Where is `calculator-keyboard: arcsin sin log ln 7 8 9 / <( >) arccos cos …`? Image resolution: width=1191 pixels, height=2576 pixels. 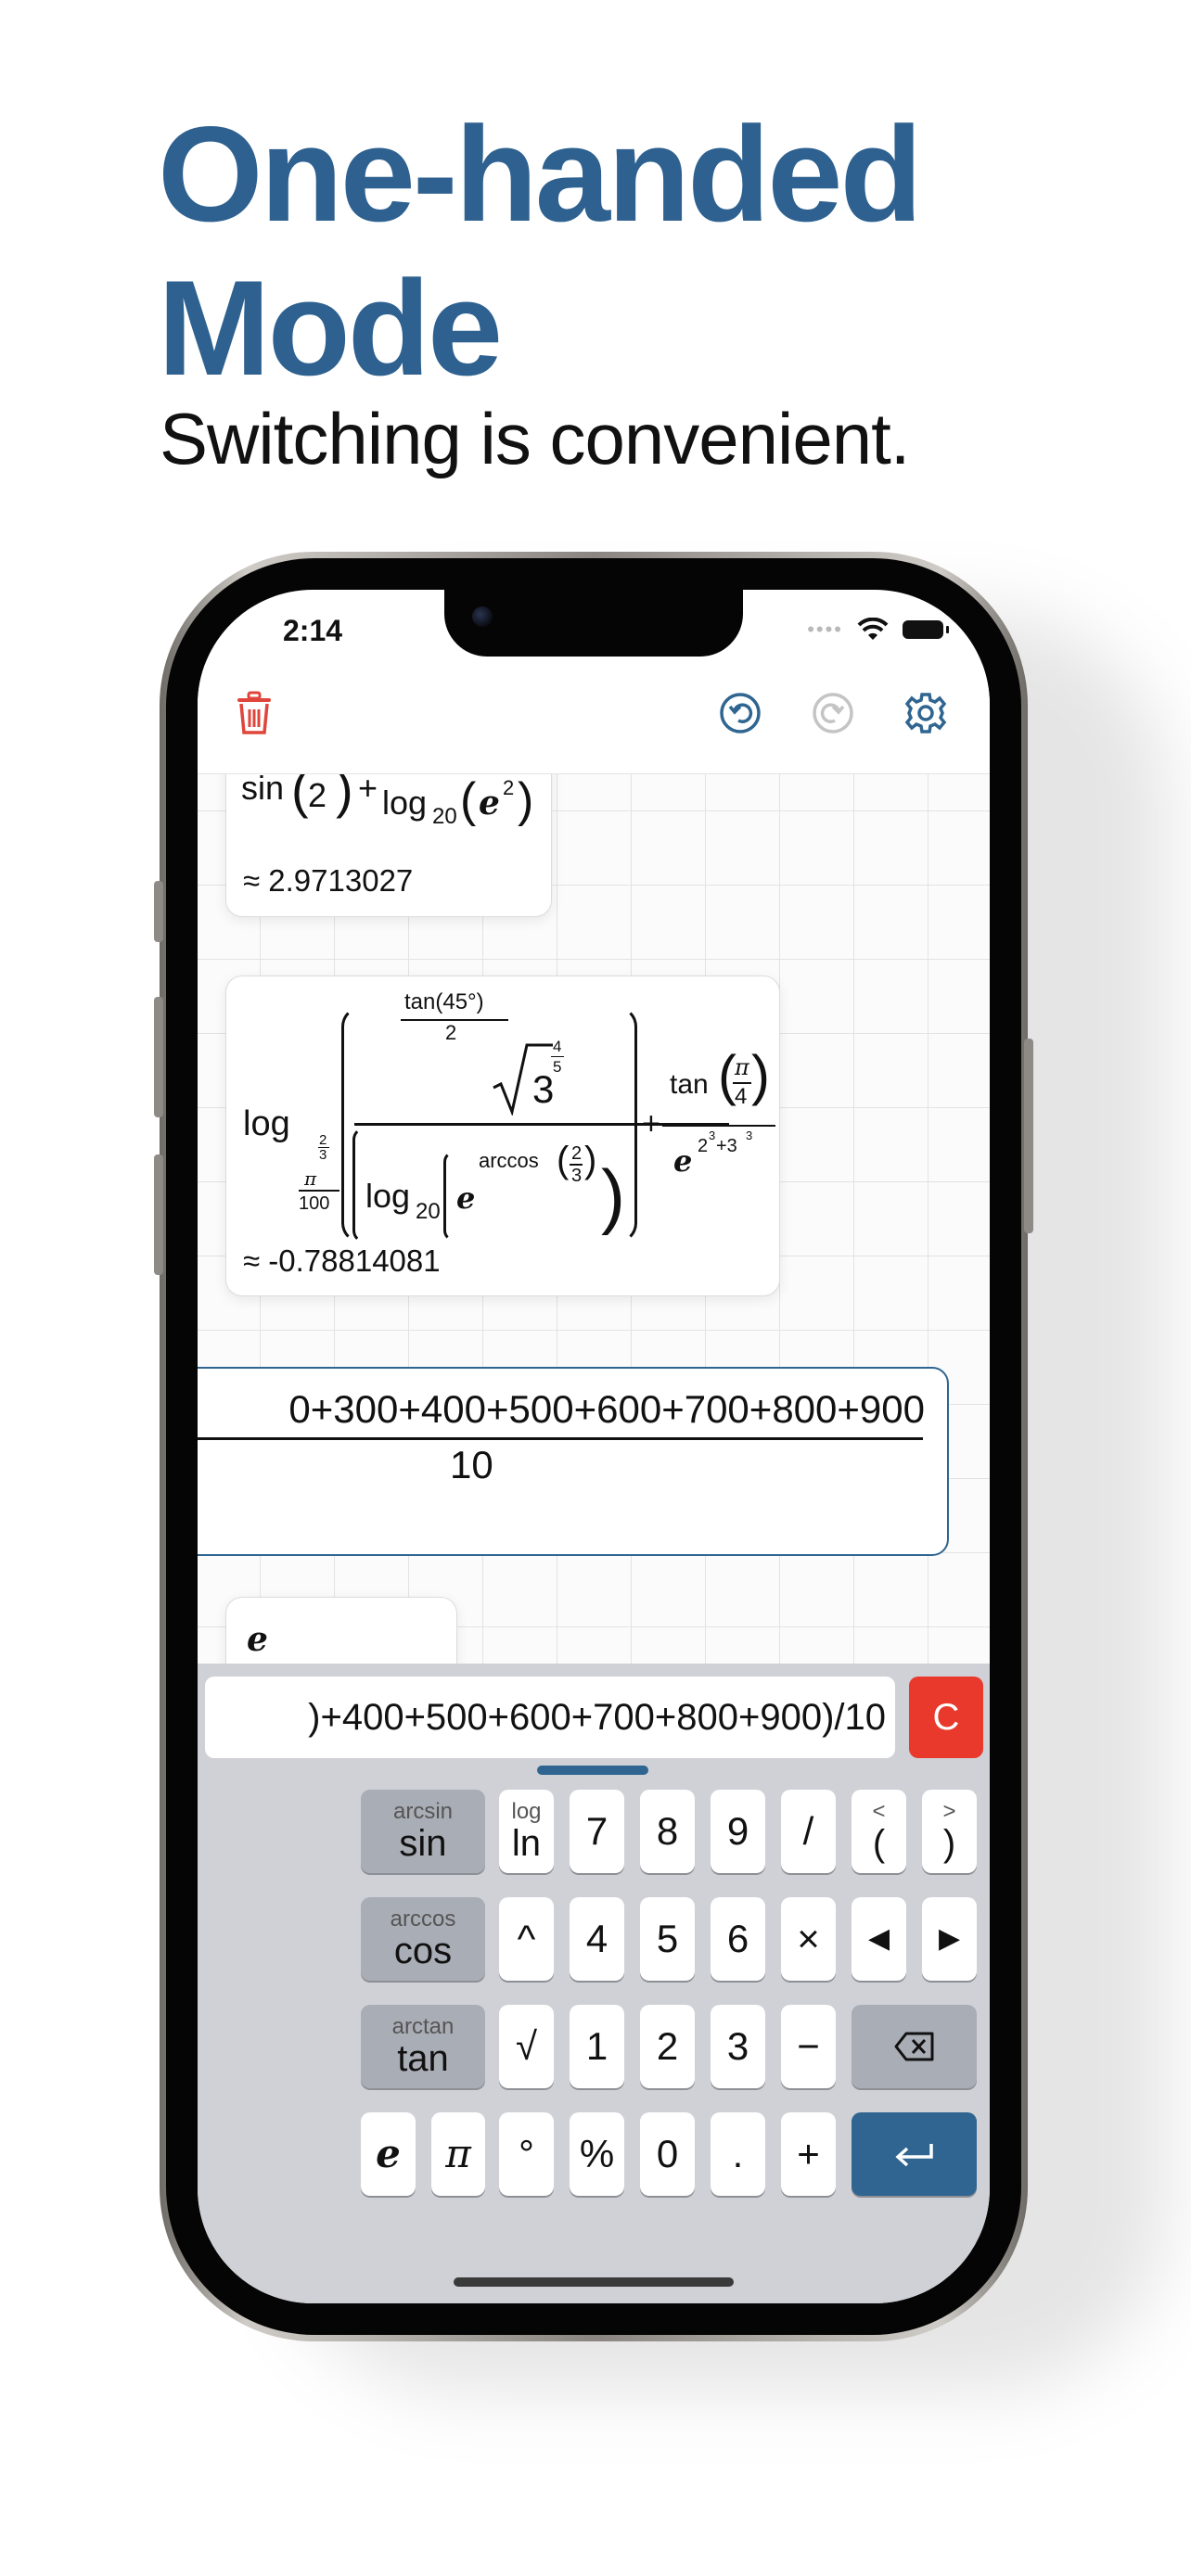
calculator-keyboard: arcsin sin log ln 7 8 9 / <( >) arccos cos … is located at coordinates (594, 2030).